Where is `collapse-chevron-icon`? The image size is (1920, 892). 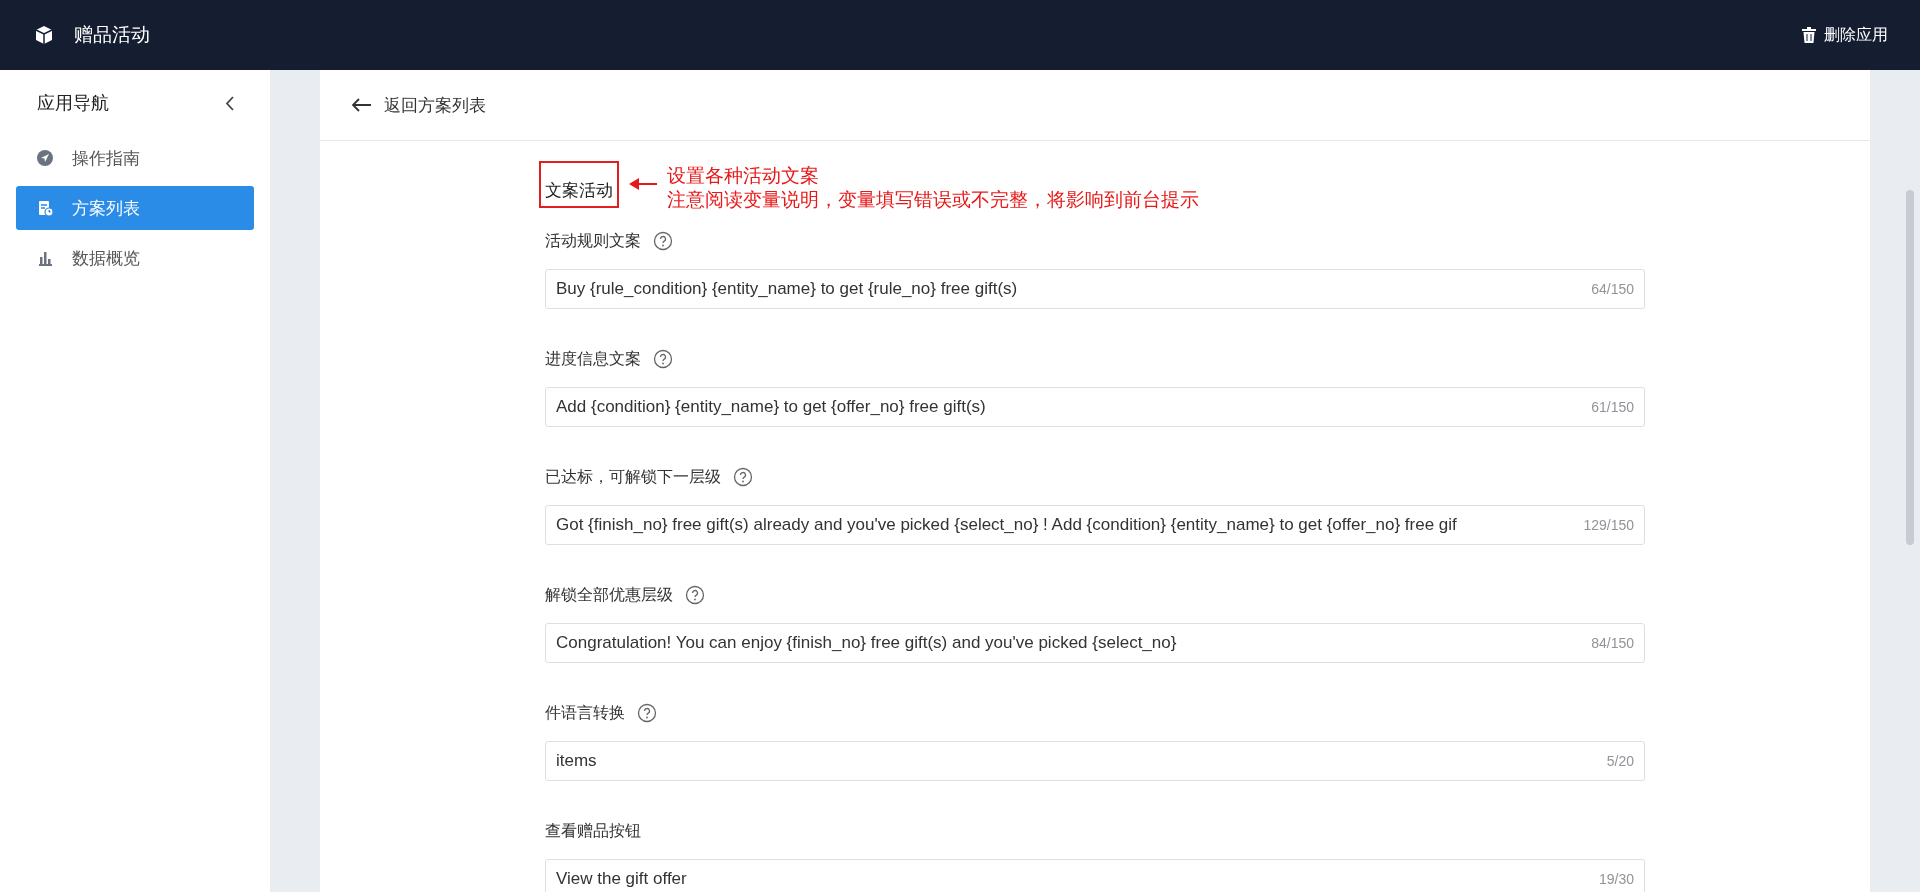
collapse-chevron-icon is located at coordinates (229, 103).